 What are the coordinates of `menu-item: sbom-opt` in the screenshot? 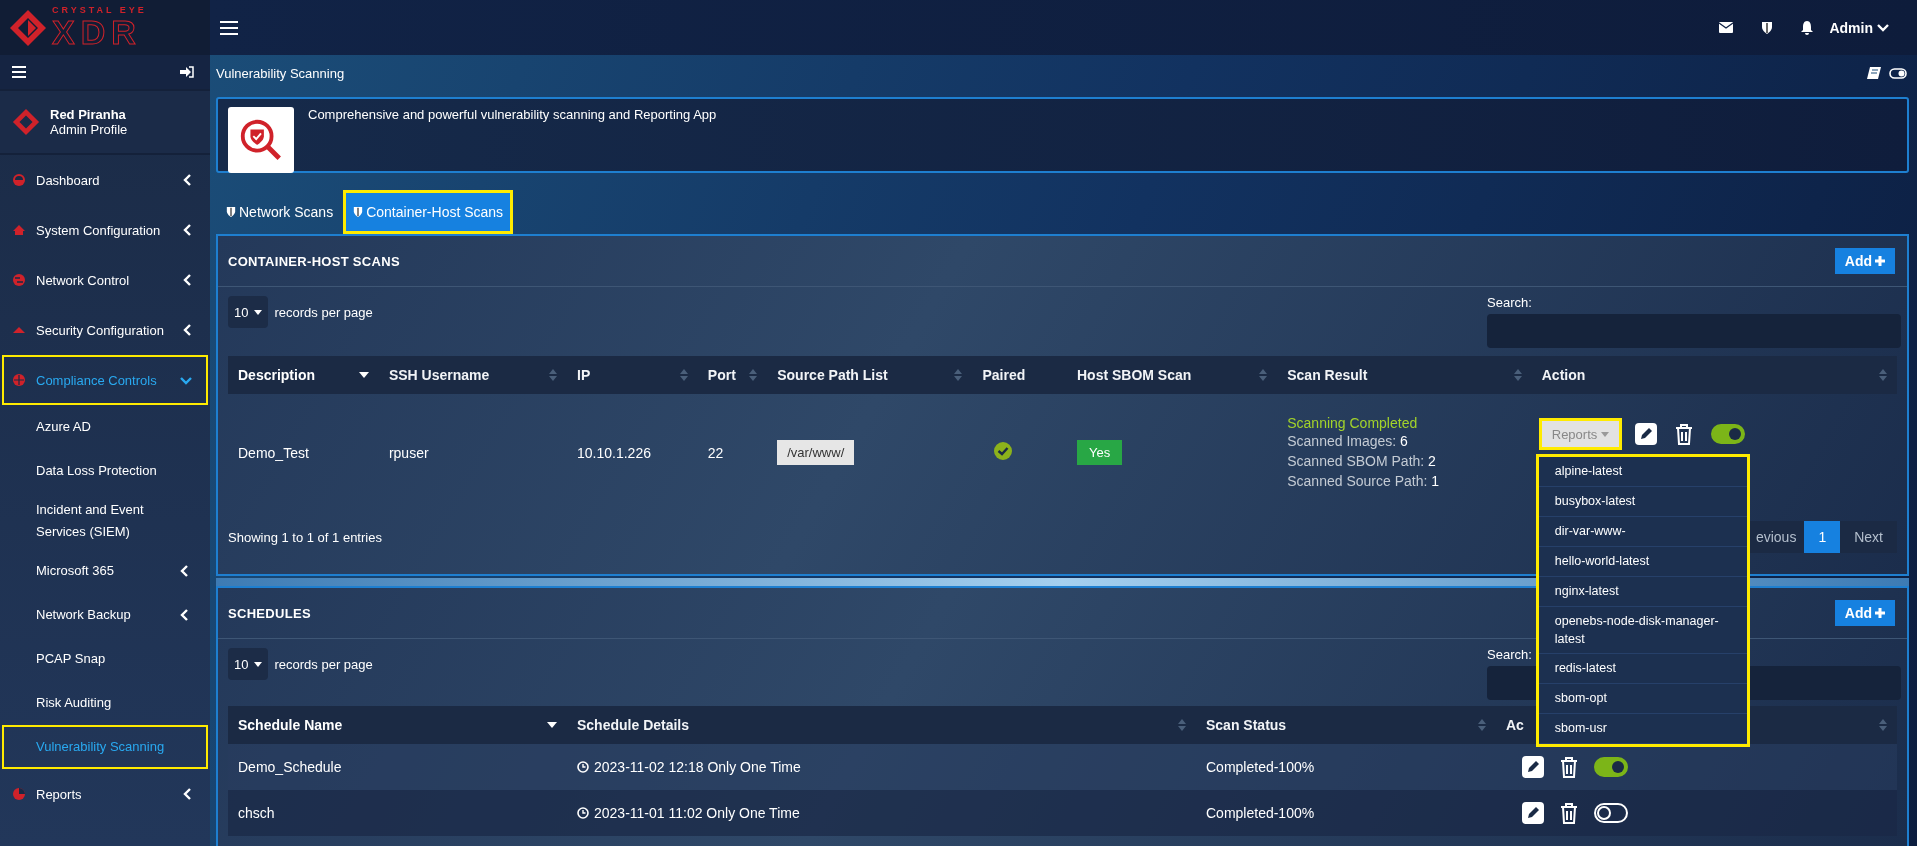 It's located at (1642, 699).